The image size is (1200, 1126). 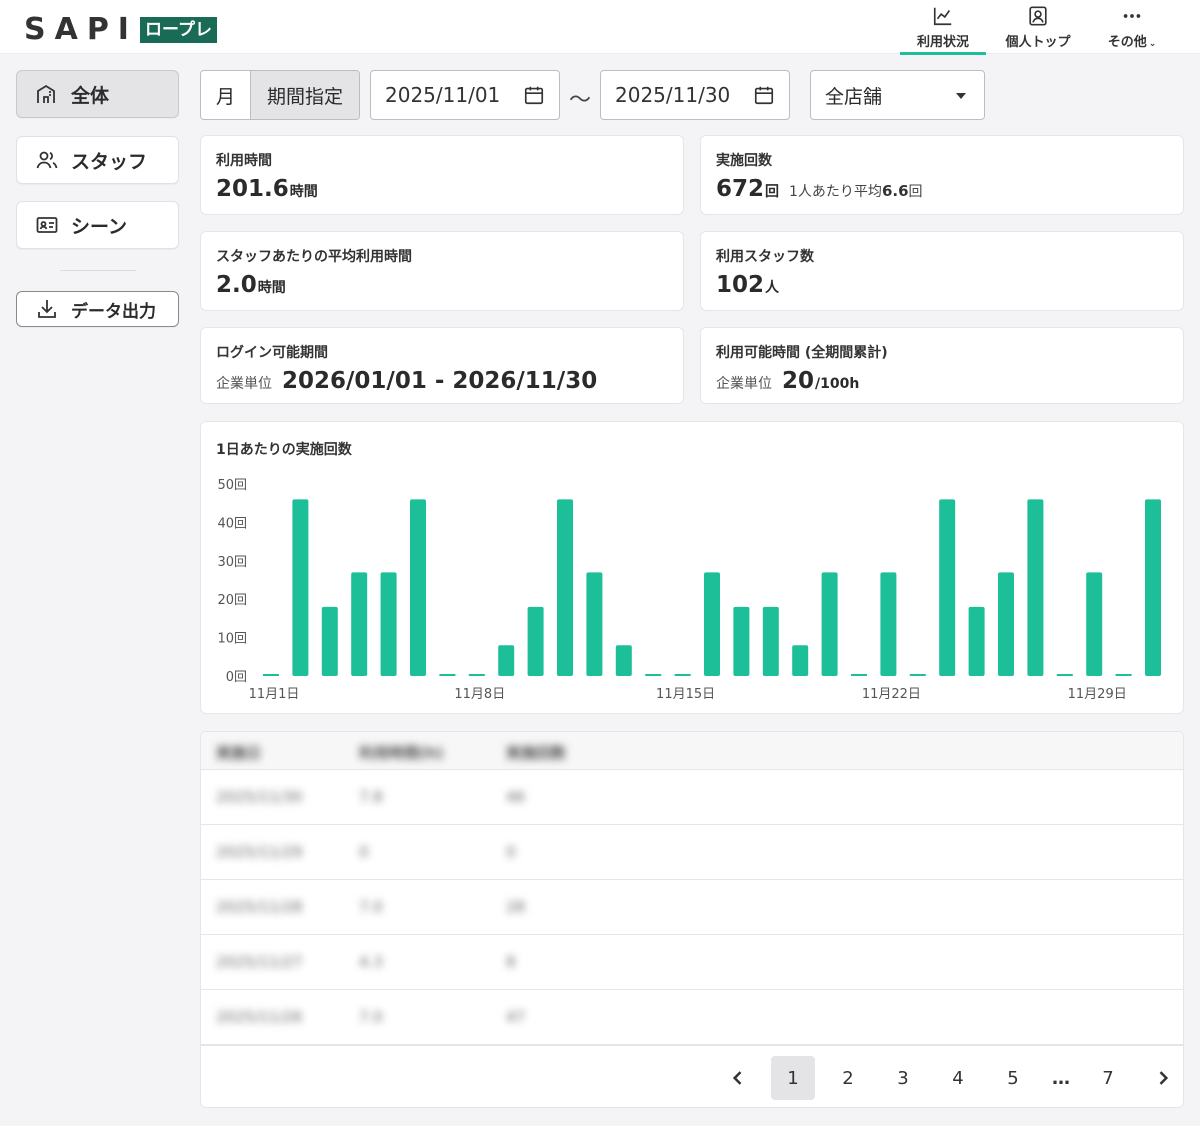 I want to click on sidebar-item-all: 全体, so click(x=97, y=94).